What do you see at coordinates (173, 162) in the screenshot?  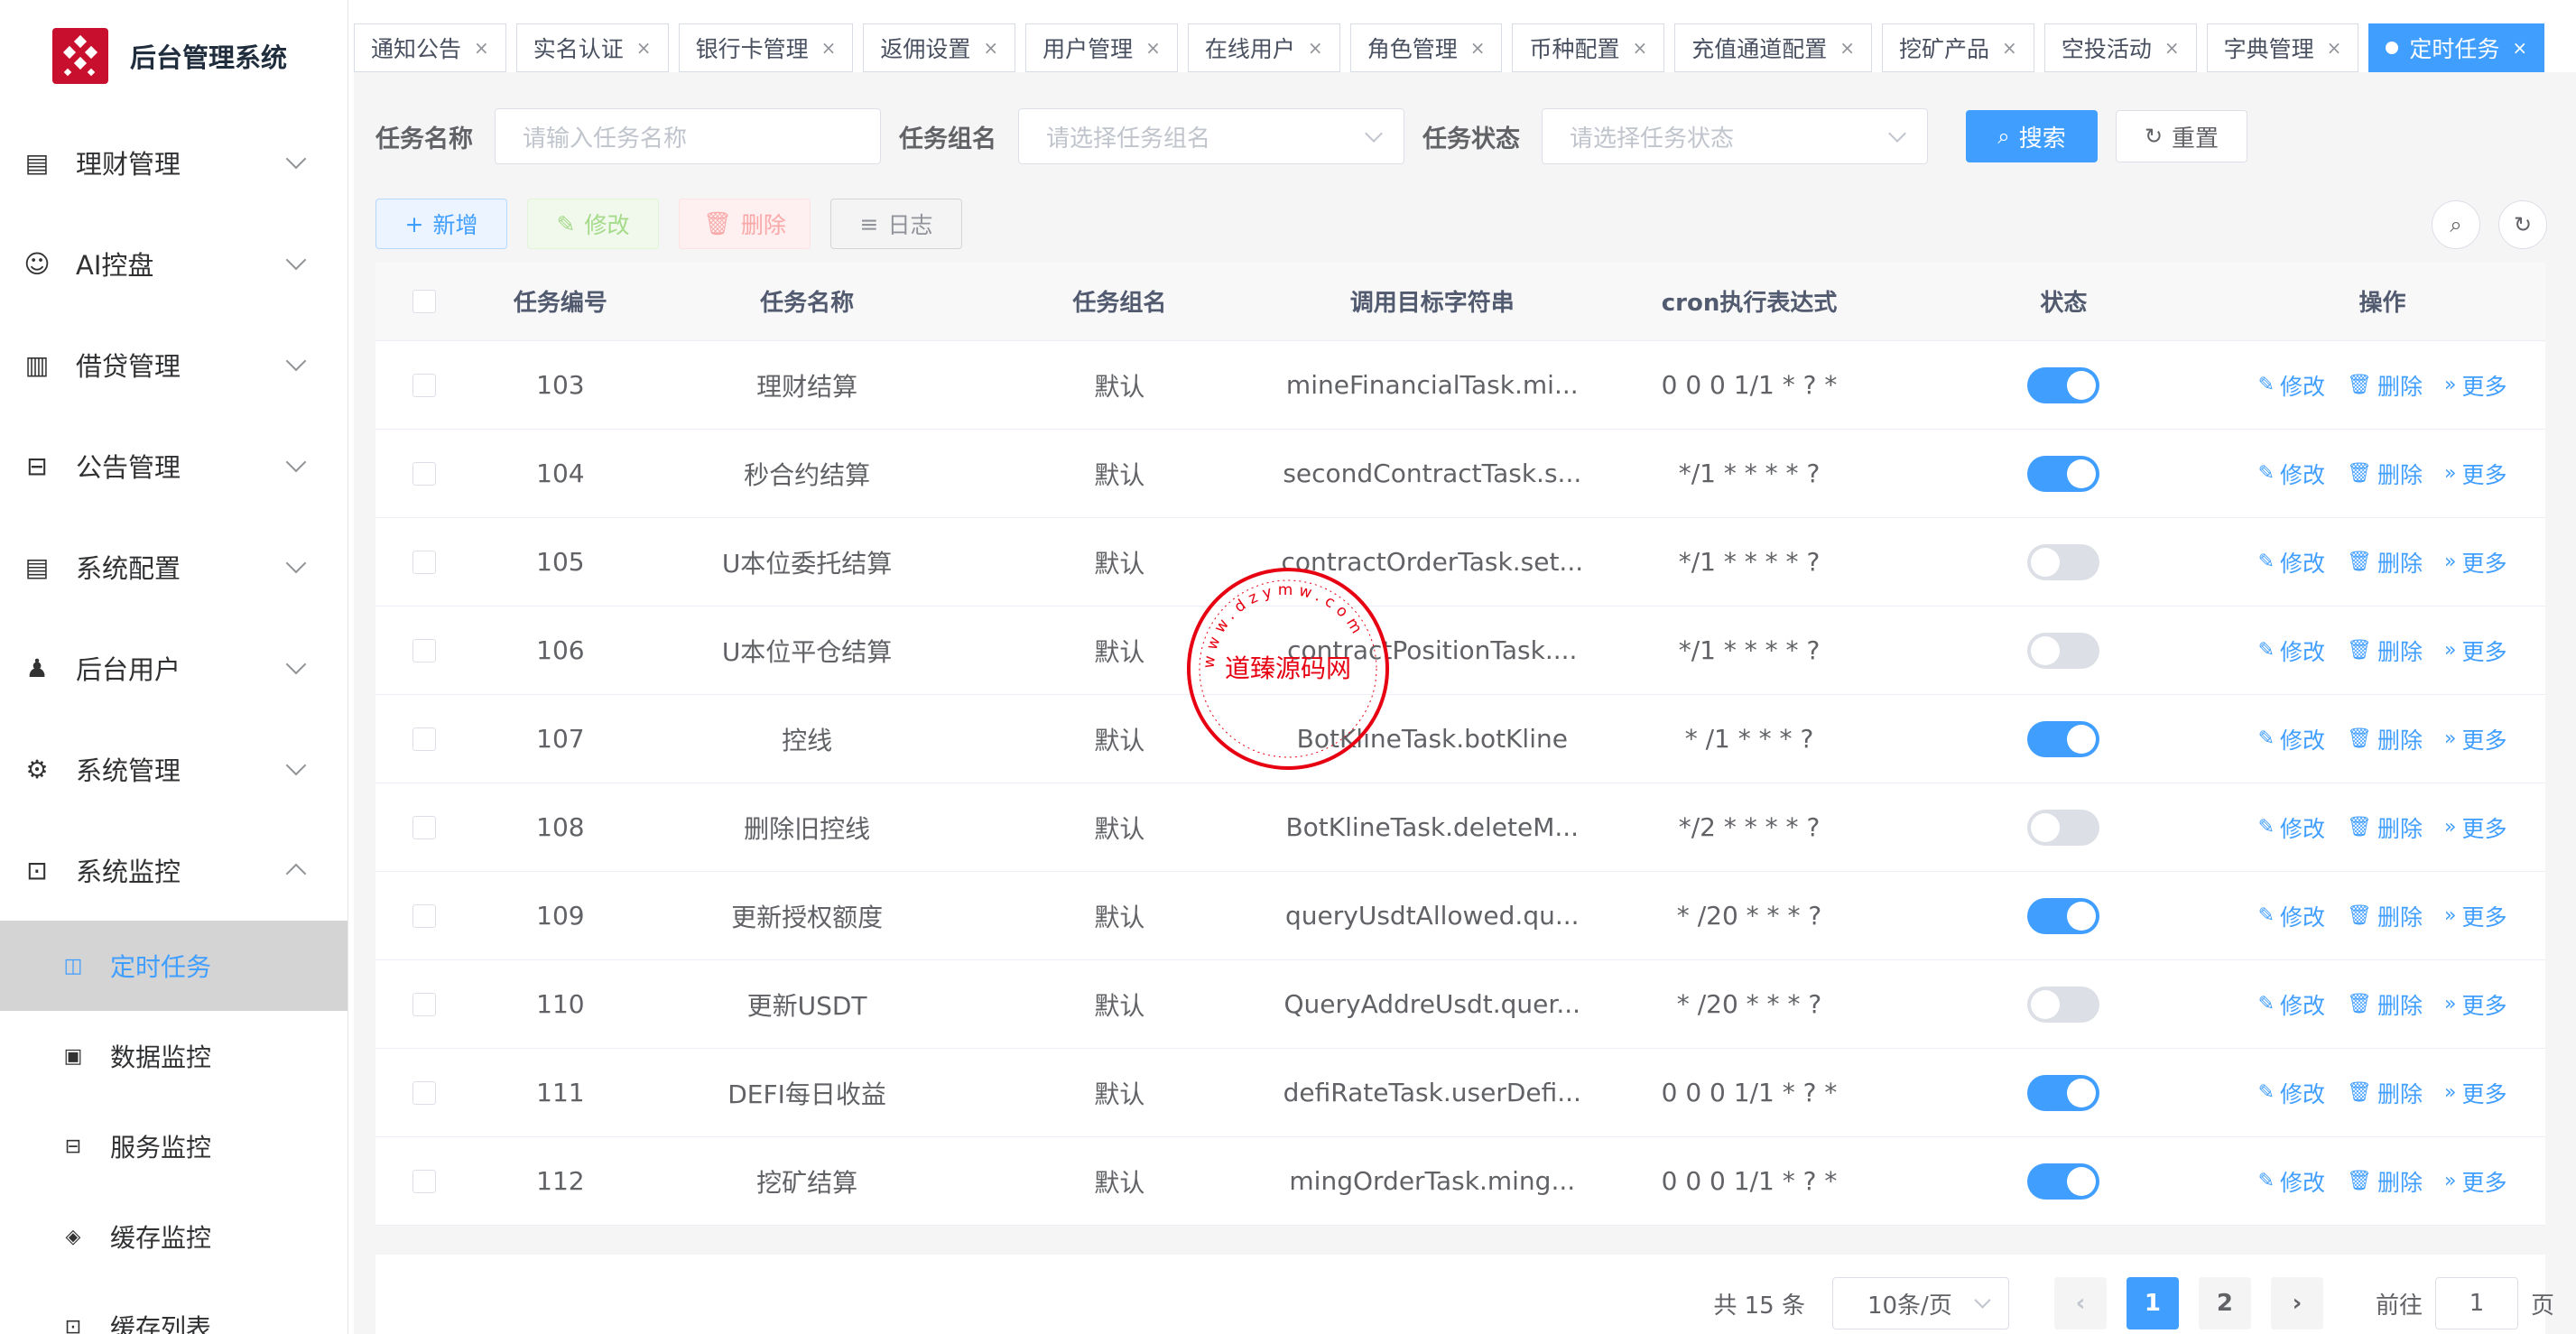 I see `sidebar-item: ▤ 理财管理` at bounding box center [173, 162].